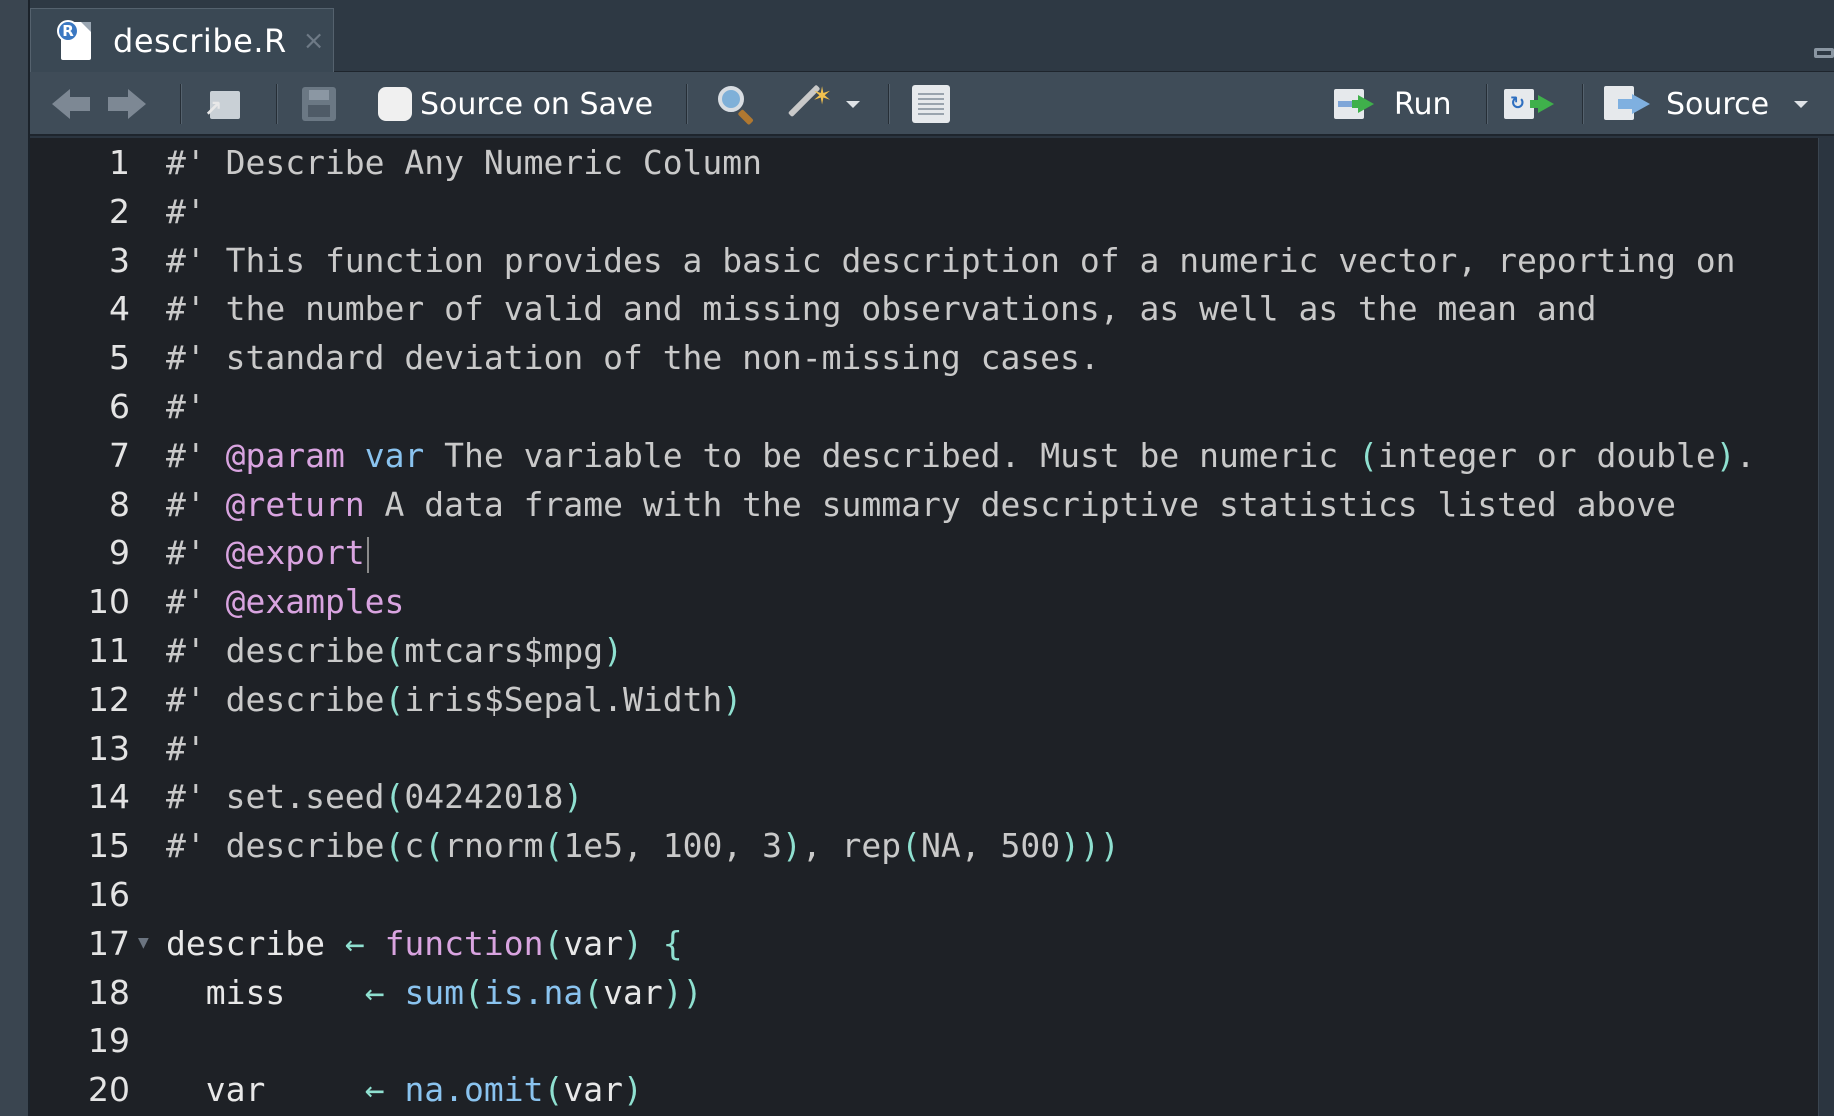  Describe the element at coordinates (109, 1090) in the screenshot. I see `line-number: 20` at that location.